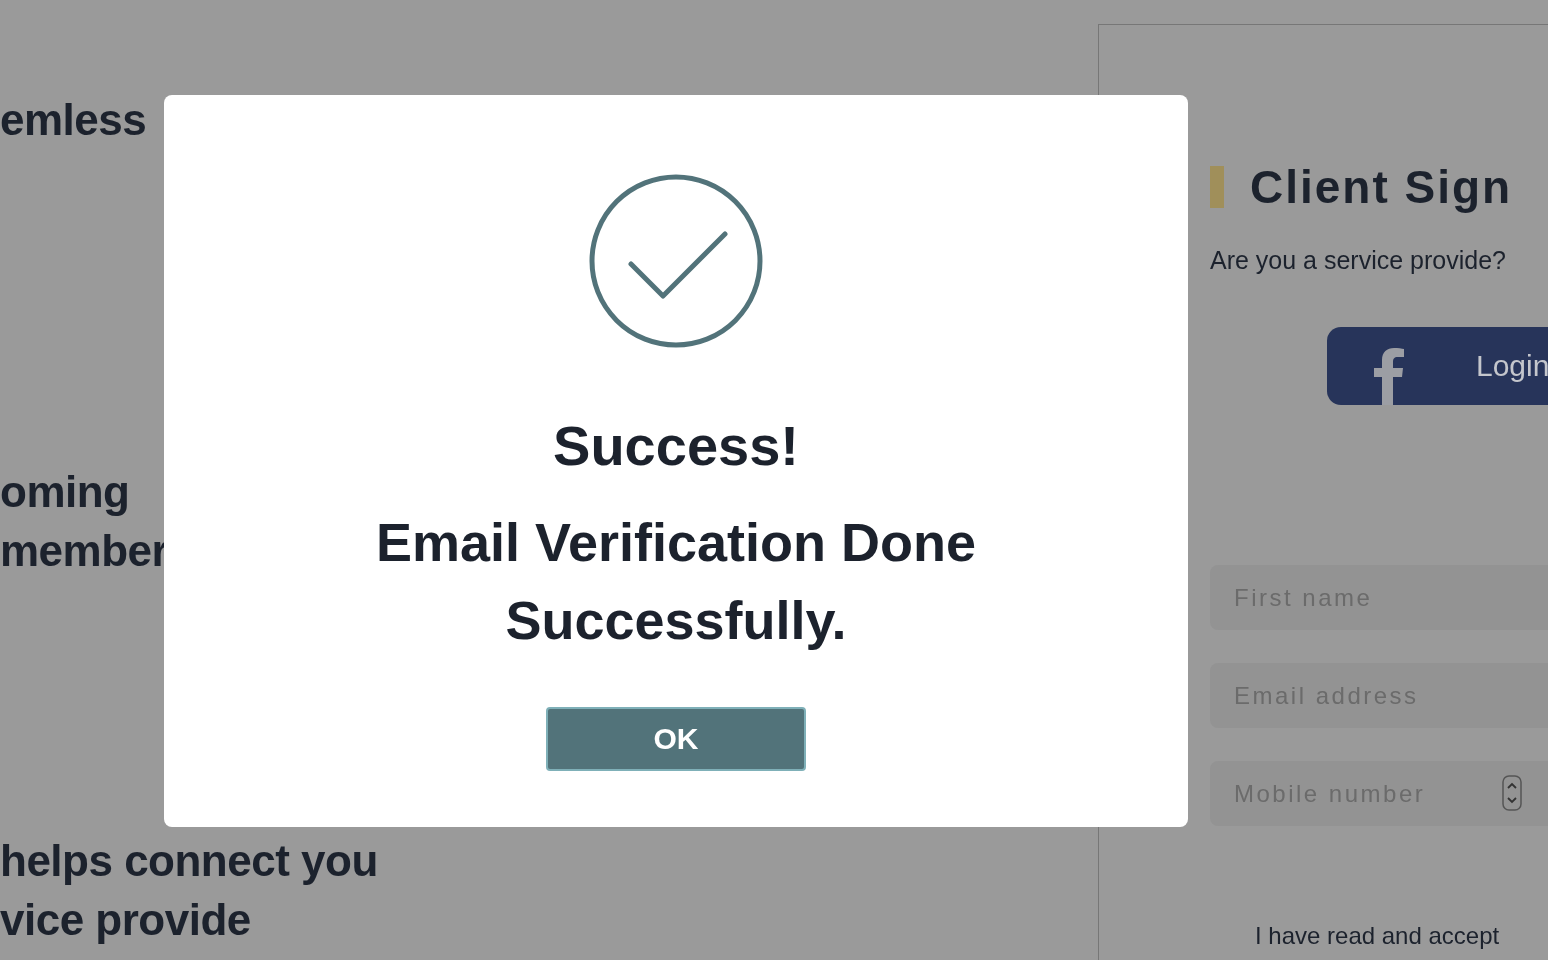  I want to click on ok-button: OK, so click(676, 739).